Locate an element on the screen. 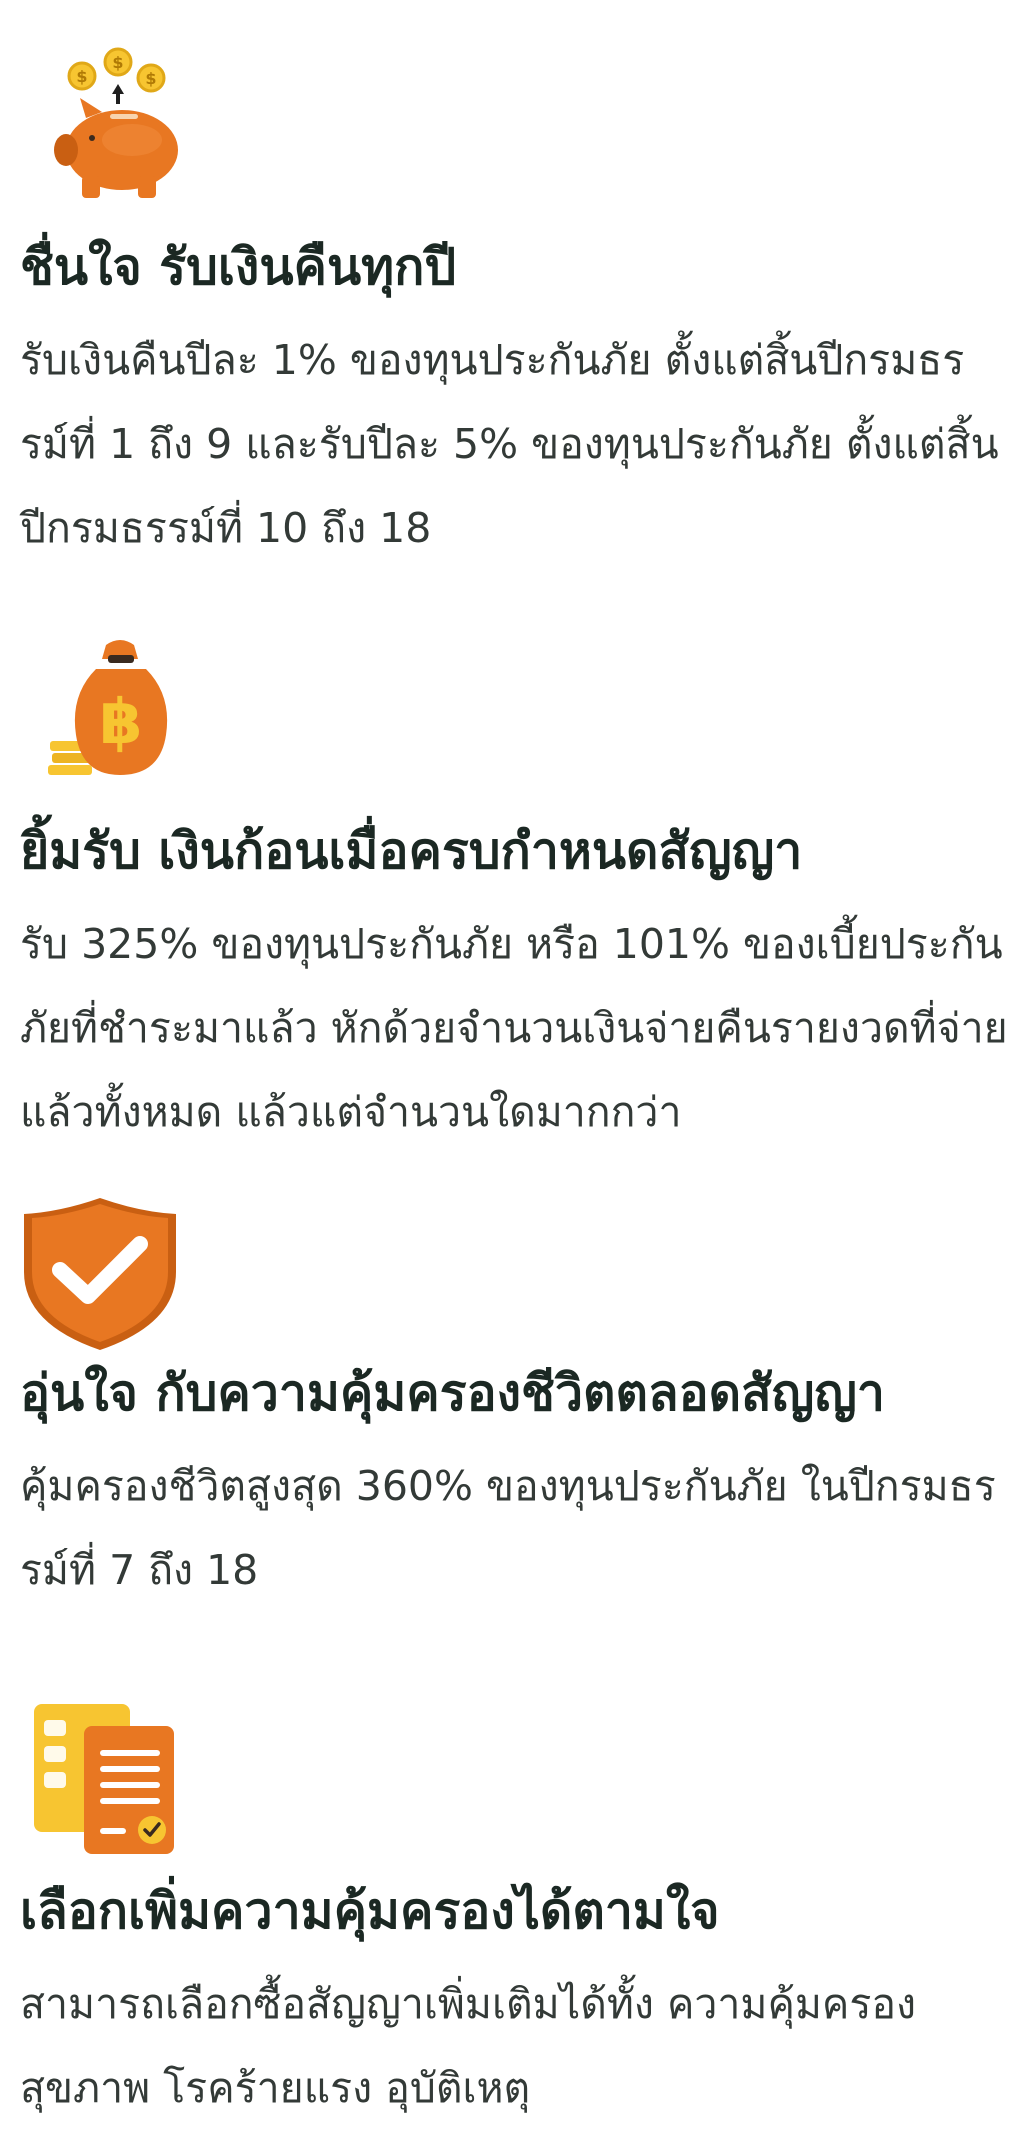 This screenshot has width=1024, height=2130. feature-title: เลือกเพิ่มความคุ้มครองได้ตามใจ is located at coordinates (370, 1911).